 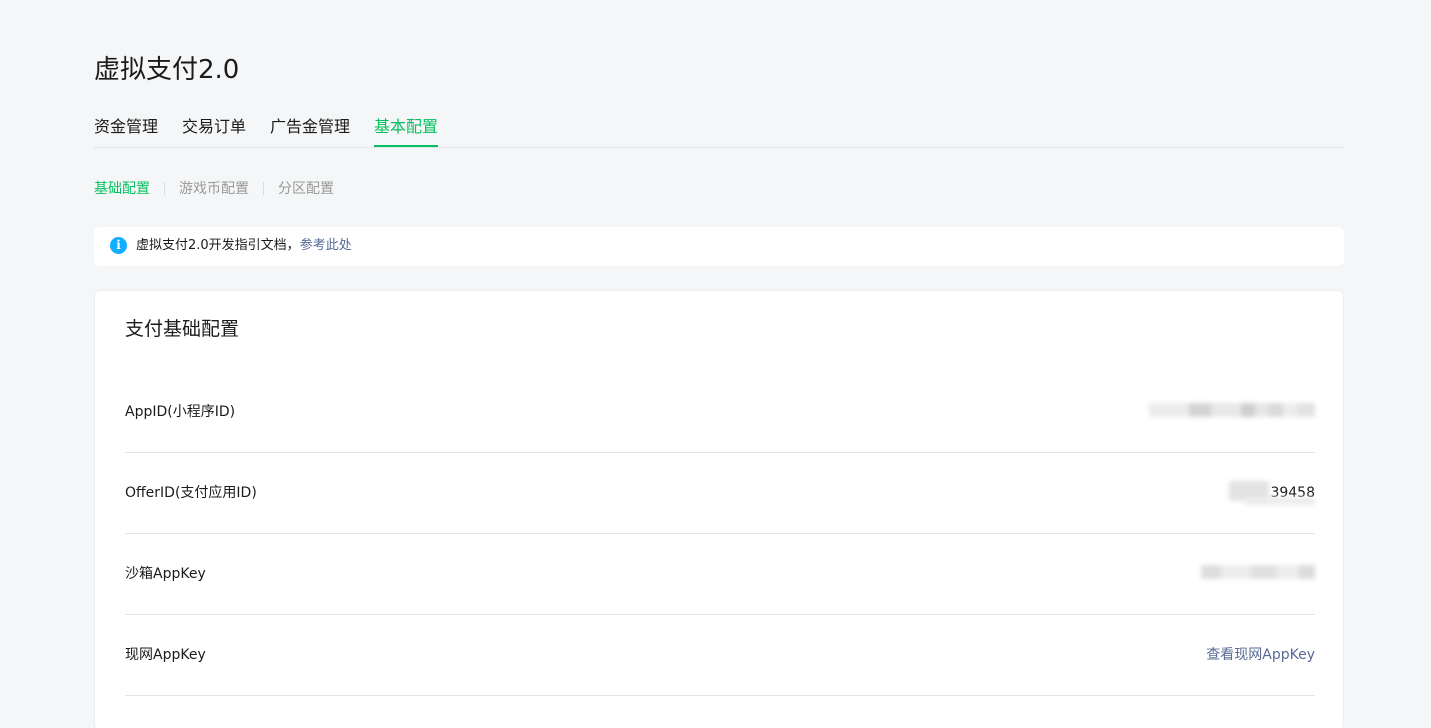 What do you see at coordinates (165, 655) in the screenshot?
I see `row-label: 现网AppKey` at bounding box center [165, 655].